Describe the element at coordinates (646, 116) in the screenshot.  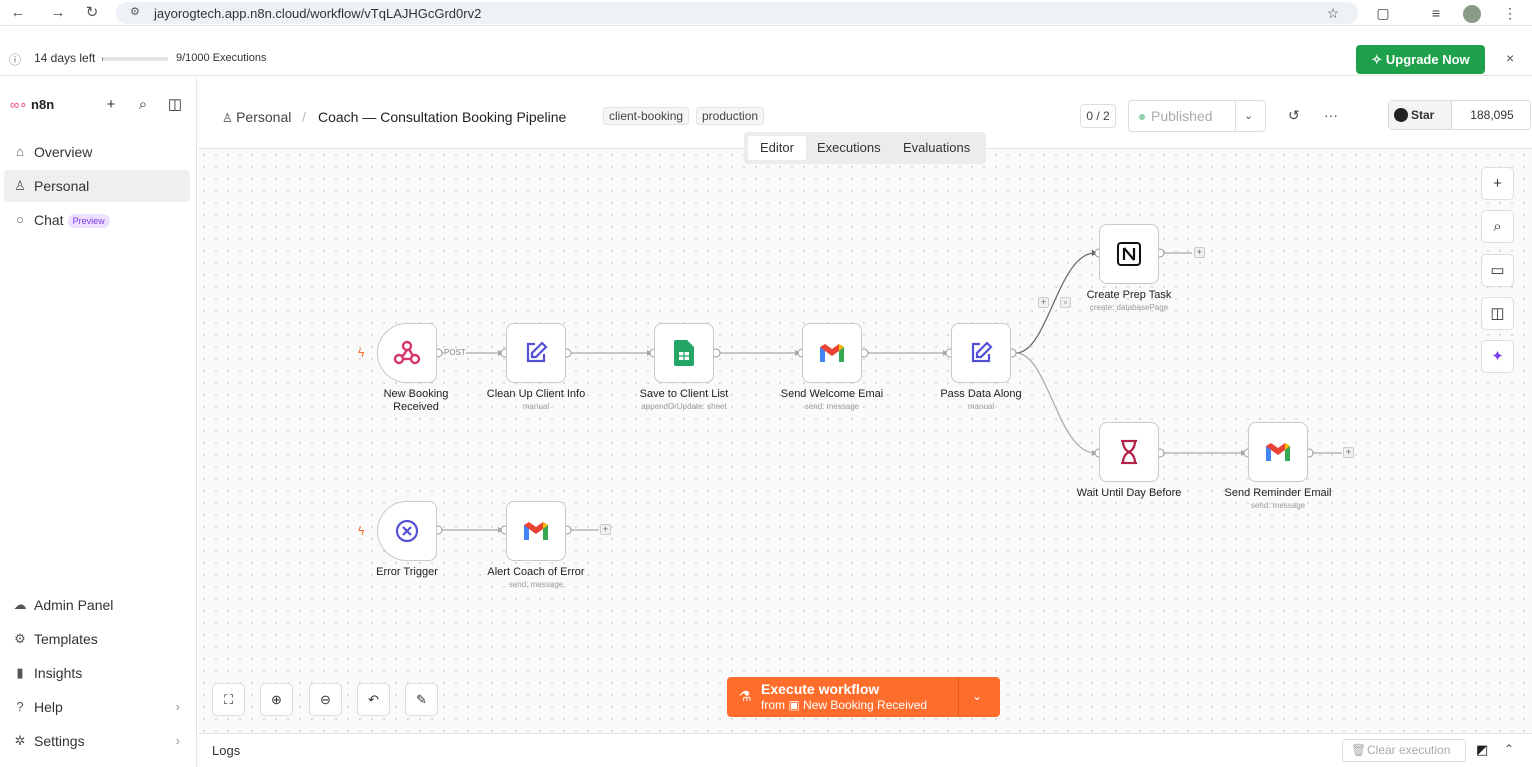
I see `tag-client-booking: client-booking` at that location.